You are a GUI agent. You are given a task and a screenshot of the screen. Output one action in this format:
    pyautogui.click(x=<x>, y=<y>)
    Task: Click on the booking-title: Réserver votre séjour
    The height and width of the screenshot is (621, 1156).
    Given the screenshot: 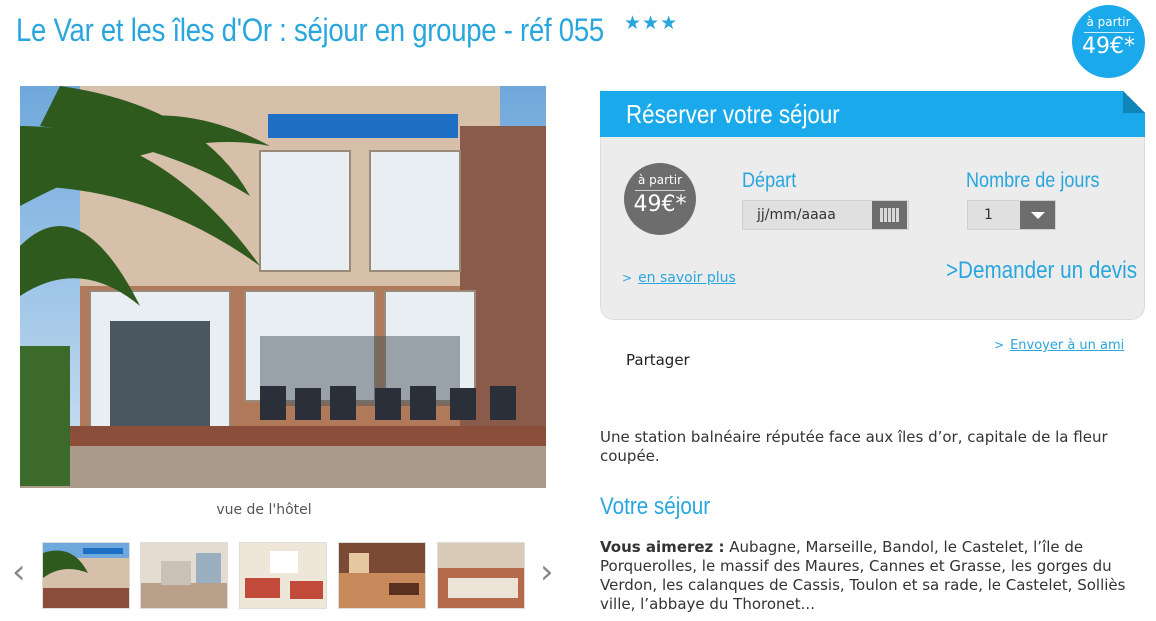 What is the action you would take?
    pyautogui.click(x=733, y=114)
    